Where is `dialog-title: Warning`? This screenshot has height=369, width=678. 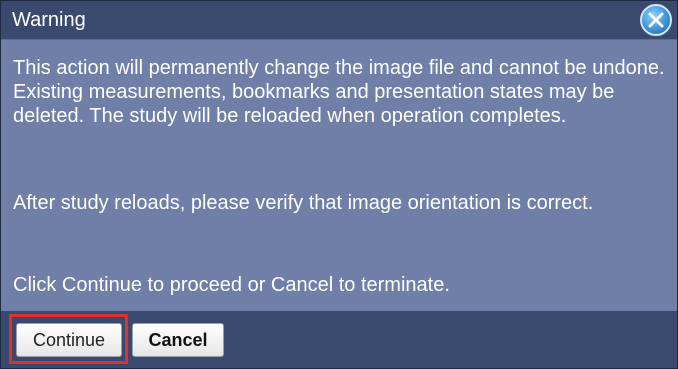
dialog-title: Warning is located at coordinates (49, 20).